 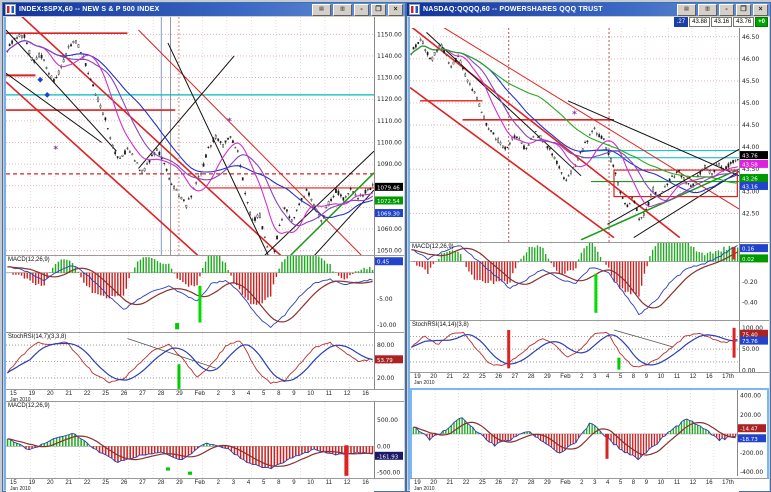 What do you see at coordinates (681, 22) in the screenshot?
I see `quote-change: .27` at bounding box center [681, 22].